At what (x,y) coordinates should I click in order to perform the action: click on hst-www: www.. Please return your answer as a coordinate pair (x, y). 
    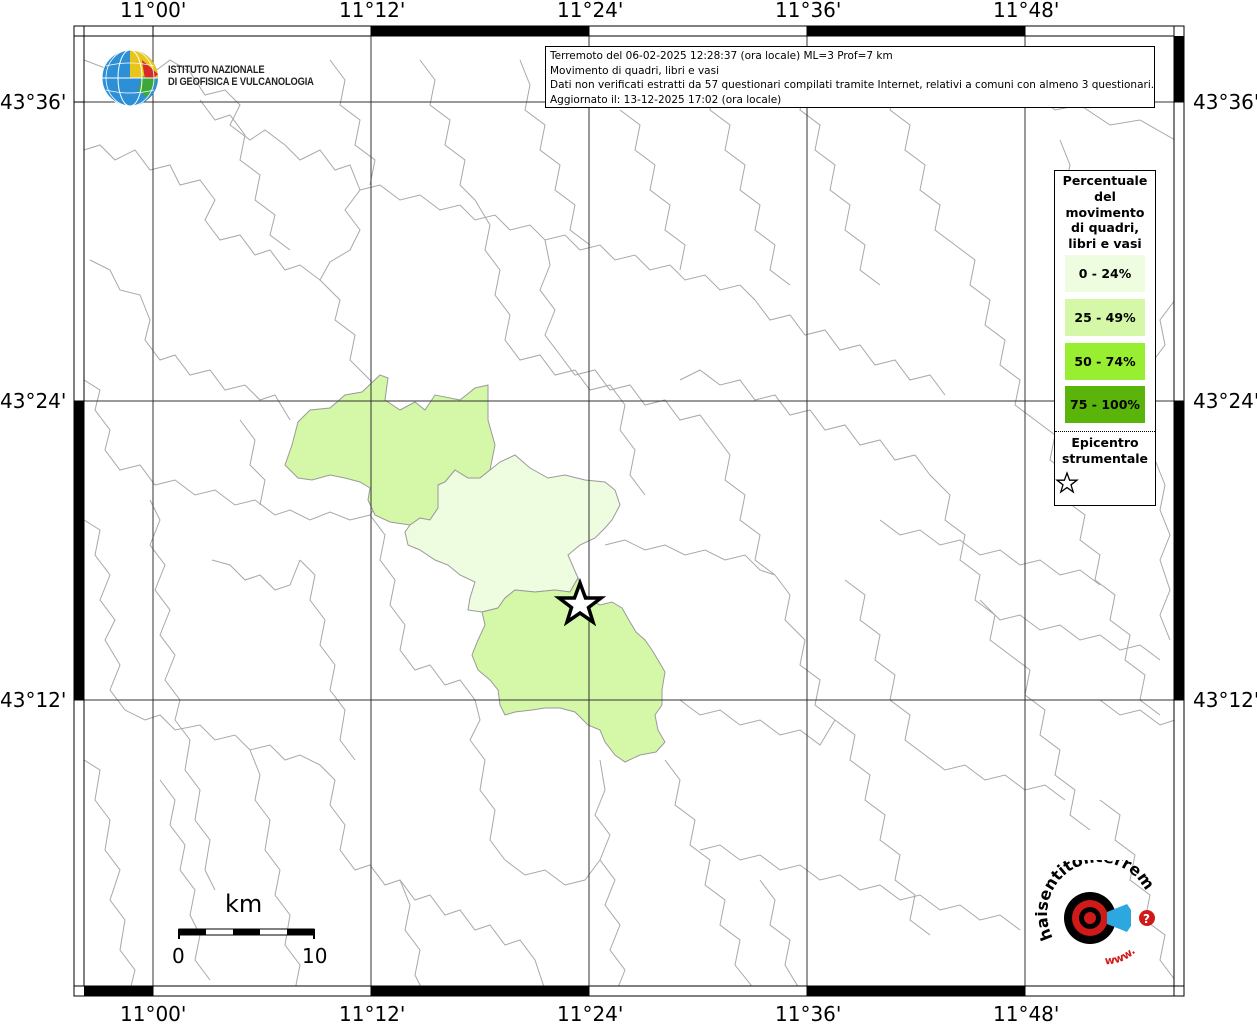
    Looking at the image, I should click on (1121, 956).